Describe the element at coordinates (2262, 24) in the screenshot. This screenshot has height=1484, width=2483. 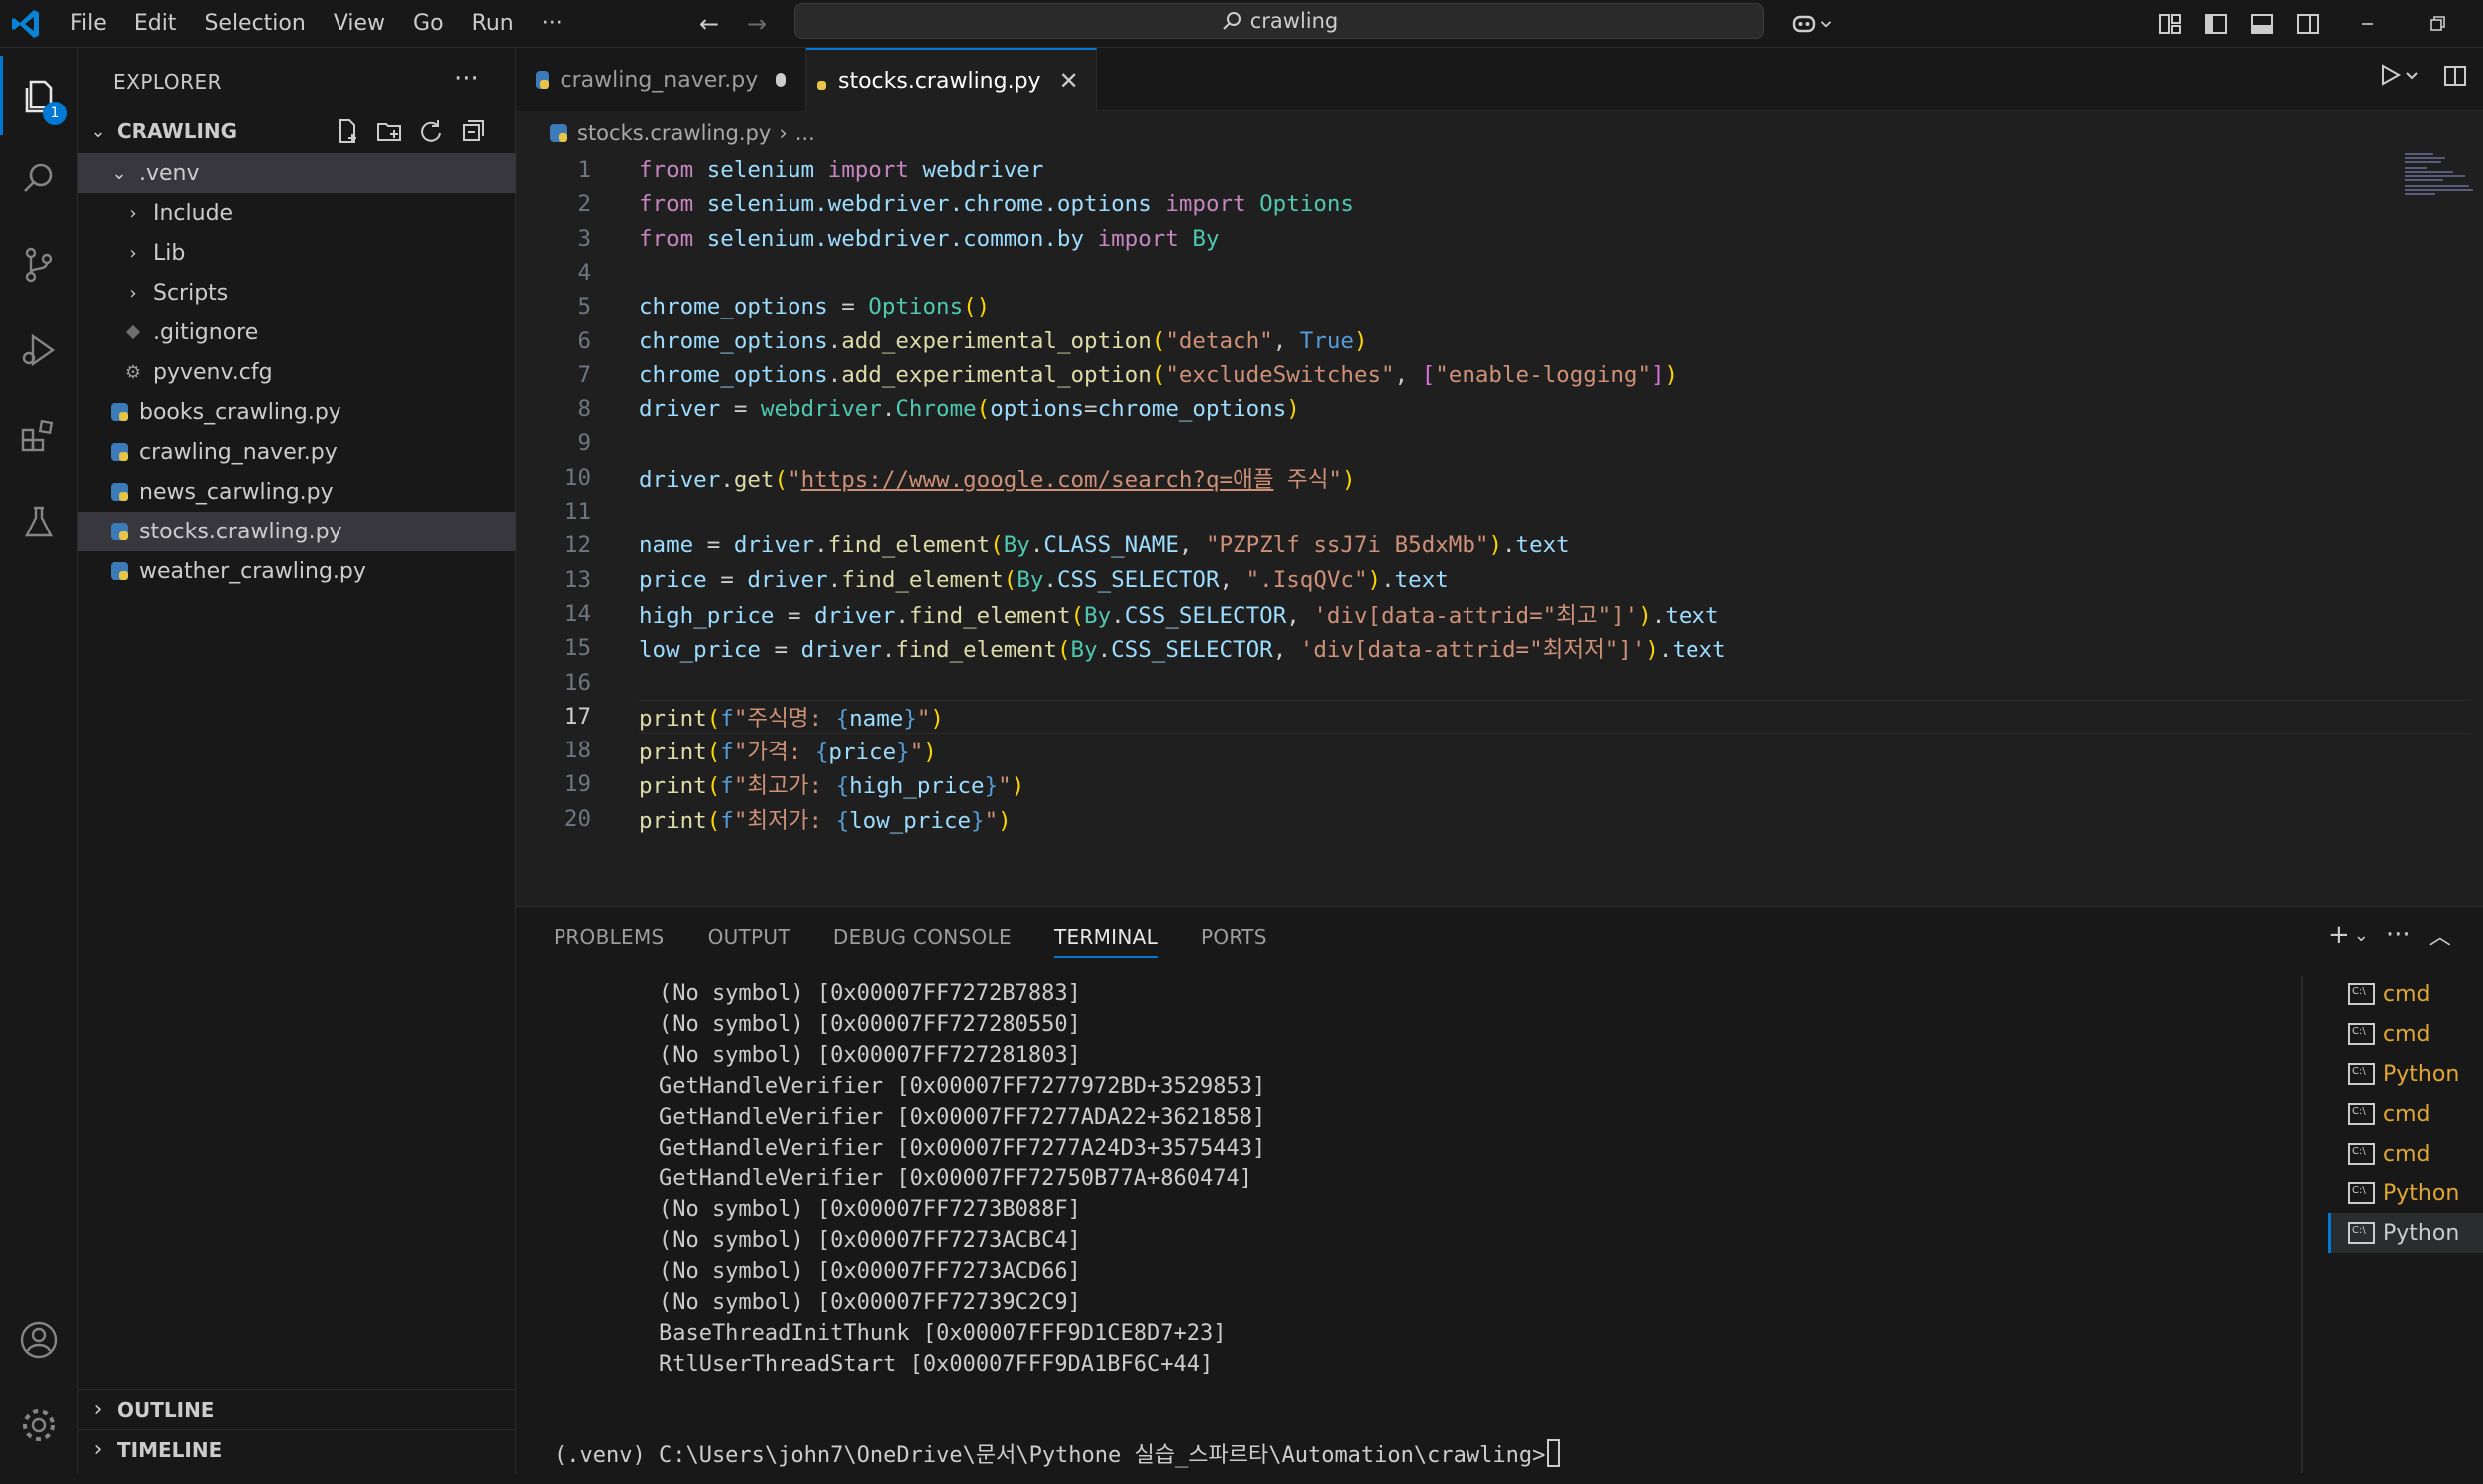
I see `toggle-panel-icon` at that location.